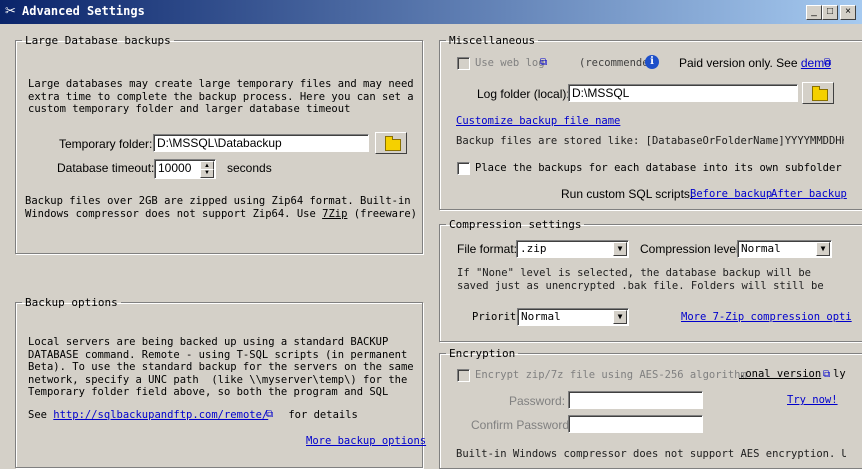  Describe the element at coordinates (780, 374) in the screenshot. I see `professional-version-link: .onal version` at that location.